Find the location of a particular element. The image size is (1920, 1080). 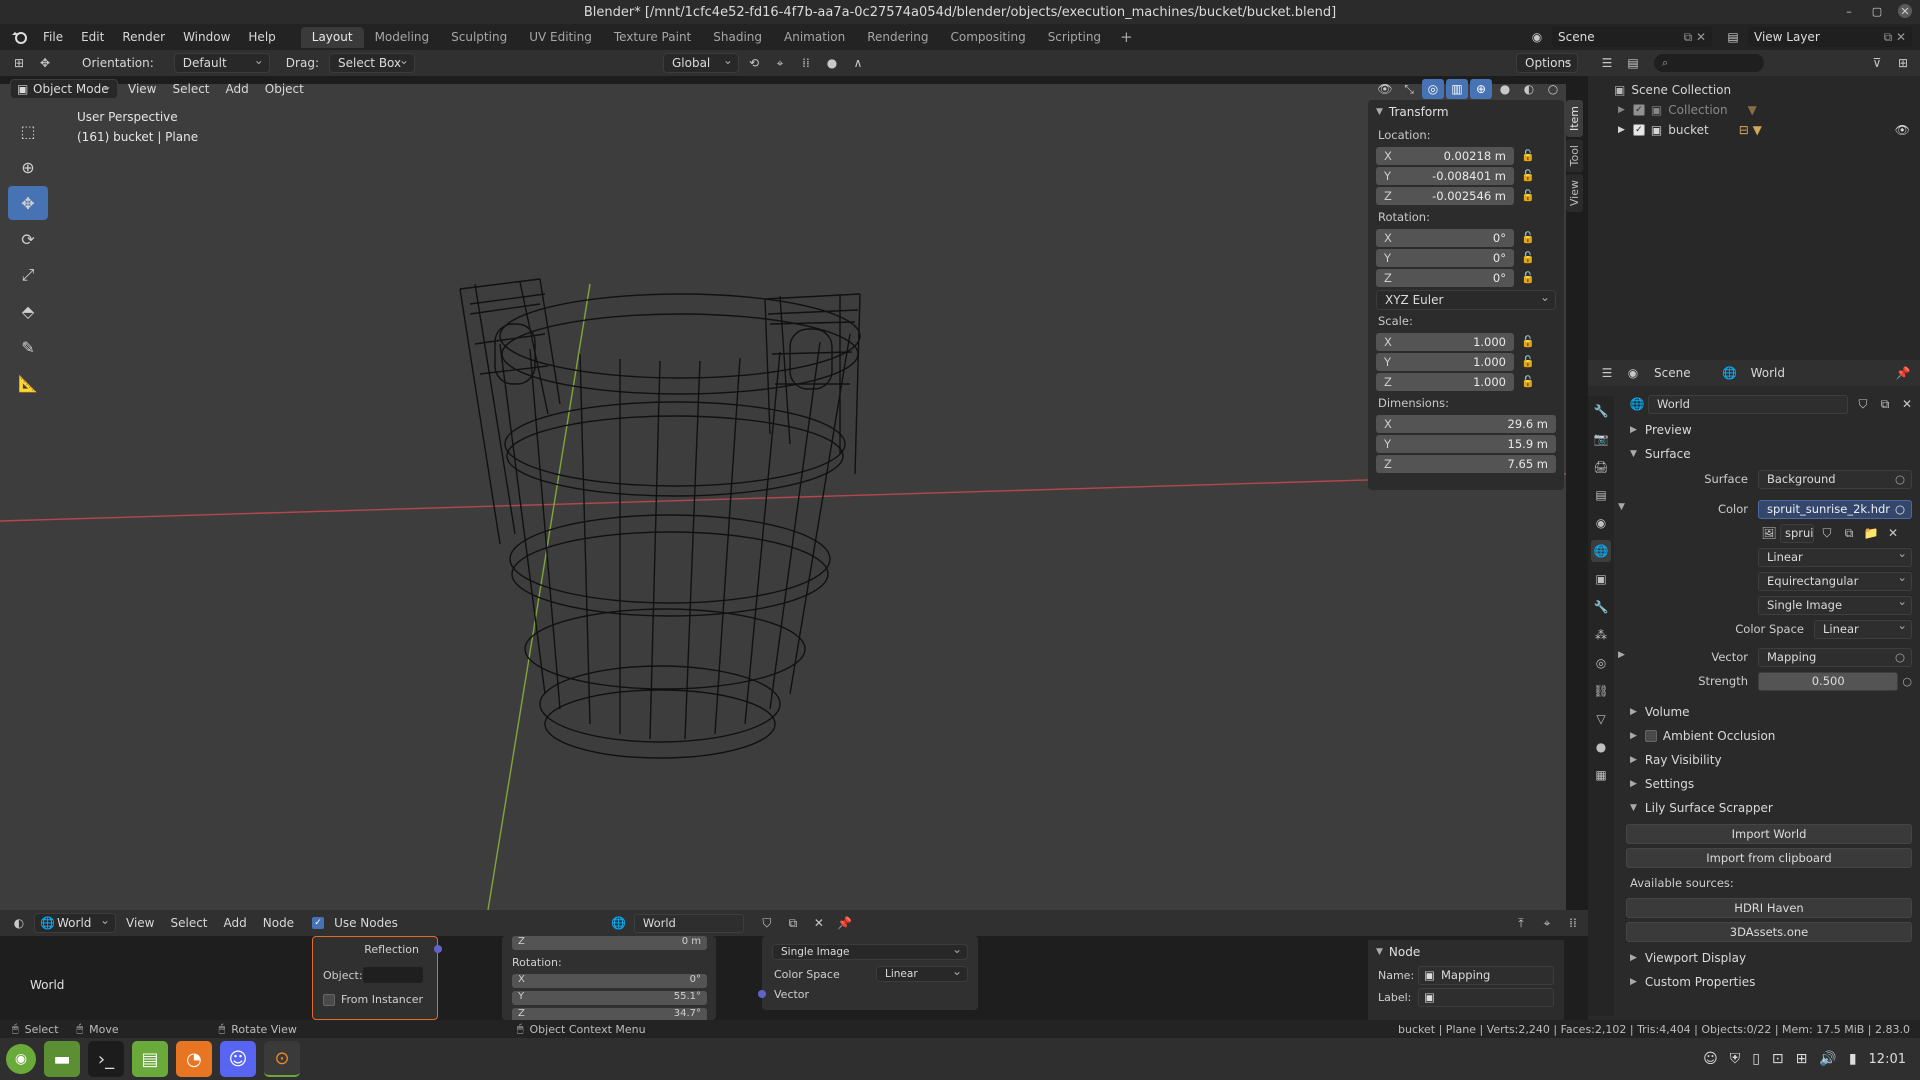

battery-icon: ▮ is located at coordinates (1853, 1059).